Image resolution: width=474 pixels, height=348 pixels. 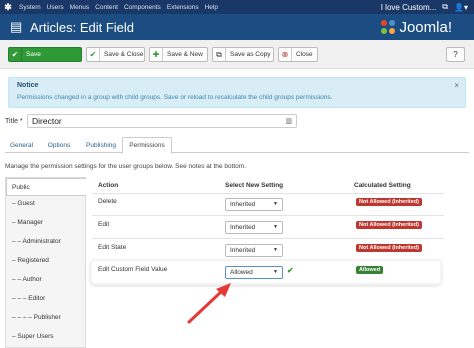 I want to click on topbar-right: I love Custom... ⧉ 👤▾, so click(x=427, y=7).